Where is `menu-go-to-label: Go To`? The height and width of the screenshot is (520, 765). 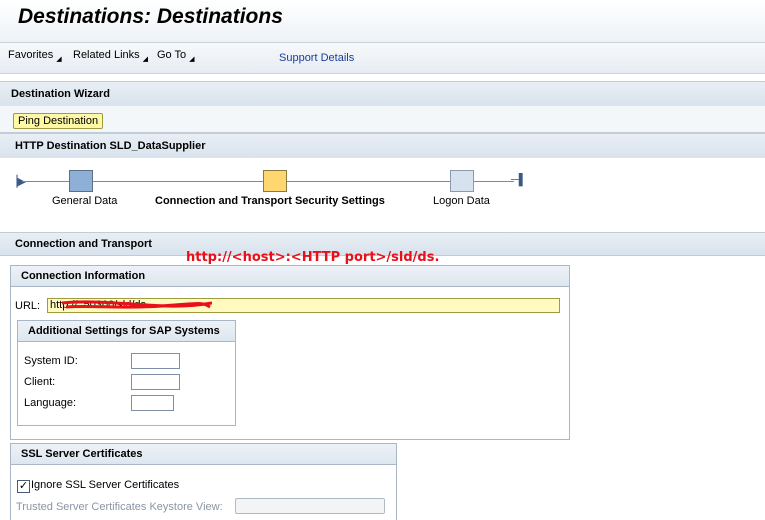 menu-go-to-label: Go To is located at coordinates (172, 55).